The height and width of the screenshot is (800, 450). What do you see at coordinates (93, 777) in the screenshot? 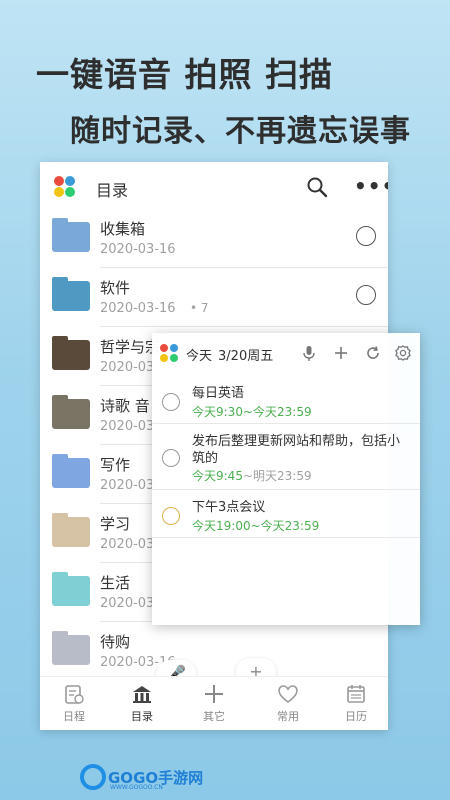
I see `gogo-logo-icon` at bounding box center [93, 777].